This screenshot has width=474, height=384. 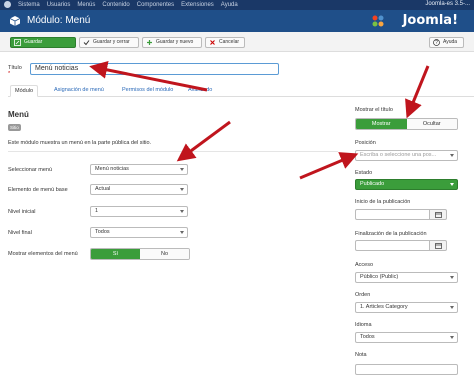 What do you see at coordinates (148, 76) in the screenshot?
I see `arrow-to-title` at bounding box center [148, 76].